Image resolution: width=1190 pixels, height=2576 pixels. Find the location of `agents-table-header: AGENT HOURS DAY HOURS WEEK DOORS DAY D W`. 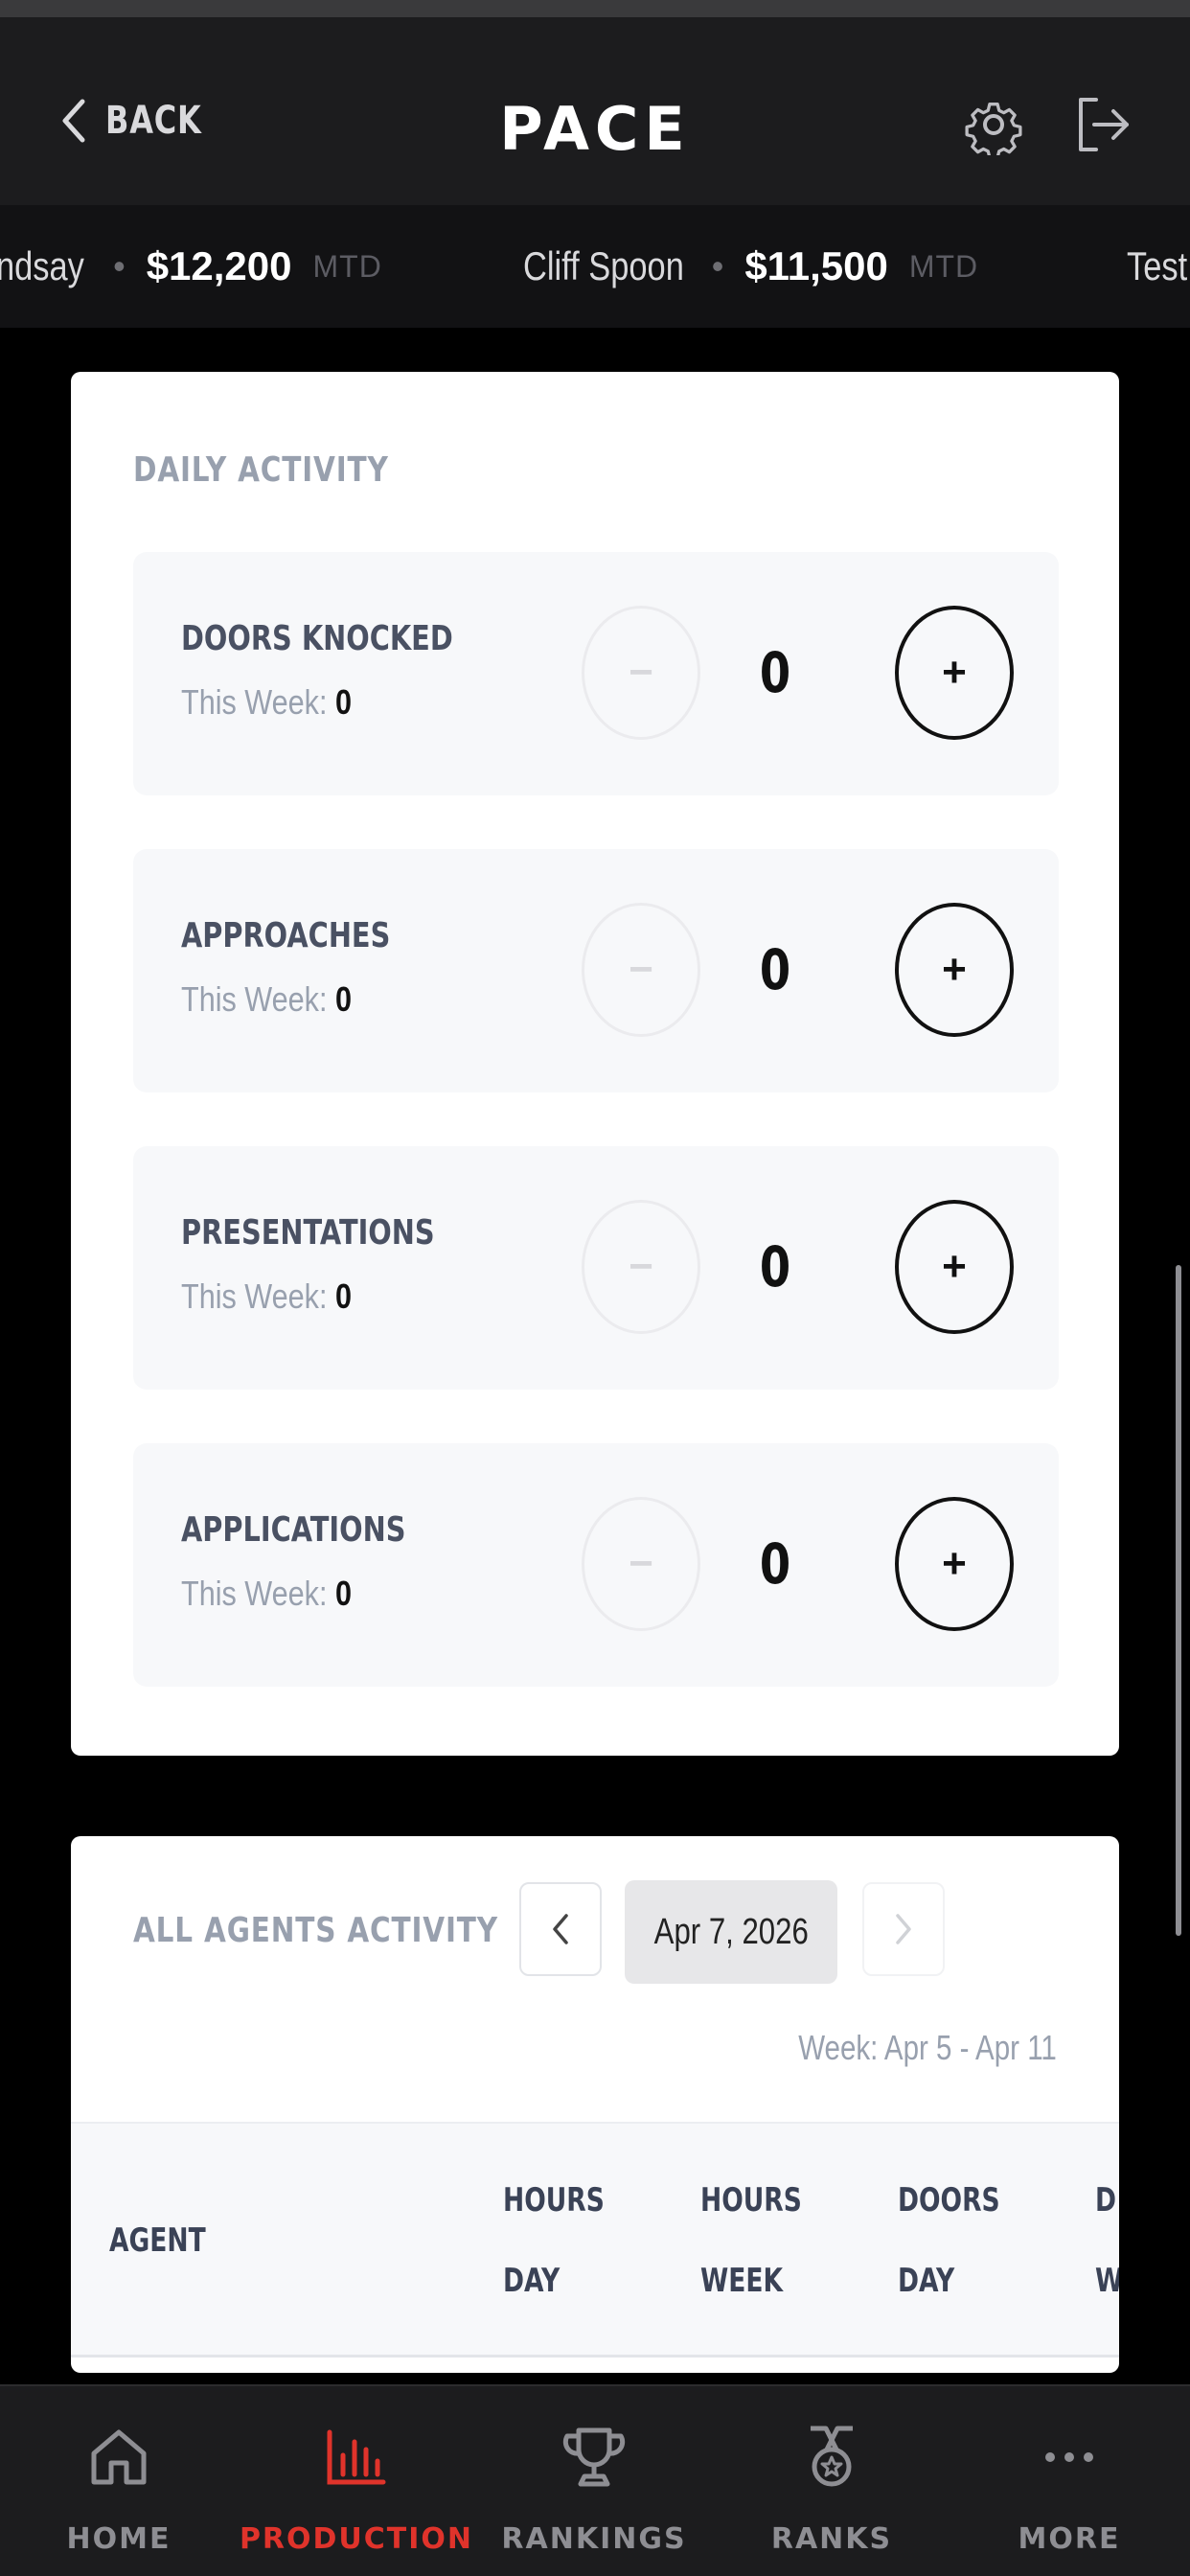

agents-table-header: AGENT HOURS DAY HOURS WEEK DOORS DAY D W is located at coordinates (595, 2240).